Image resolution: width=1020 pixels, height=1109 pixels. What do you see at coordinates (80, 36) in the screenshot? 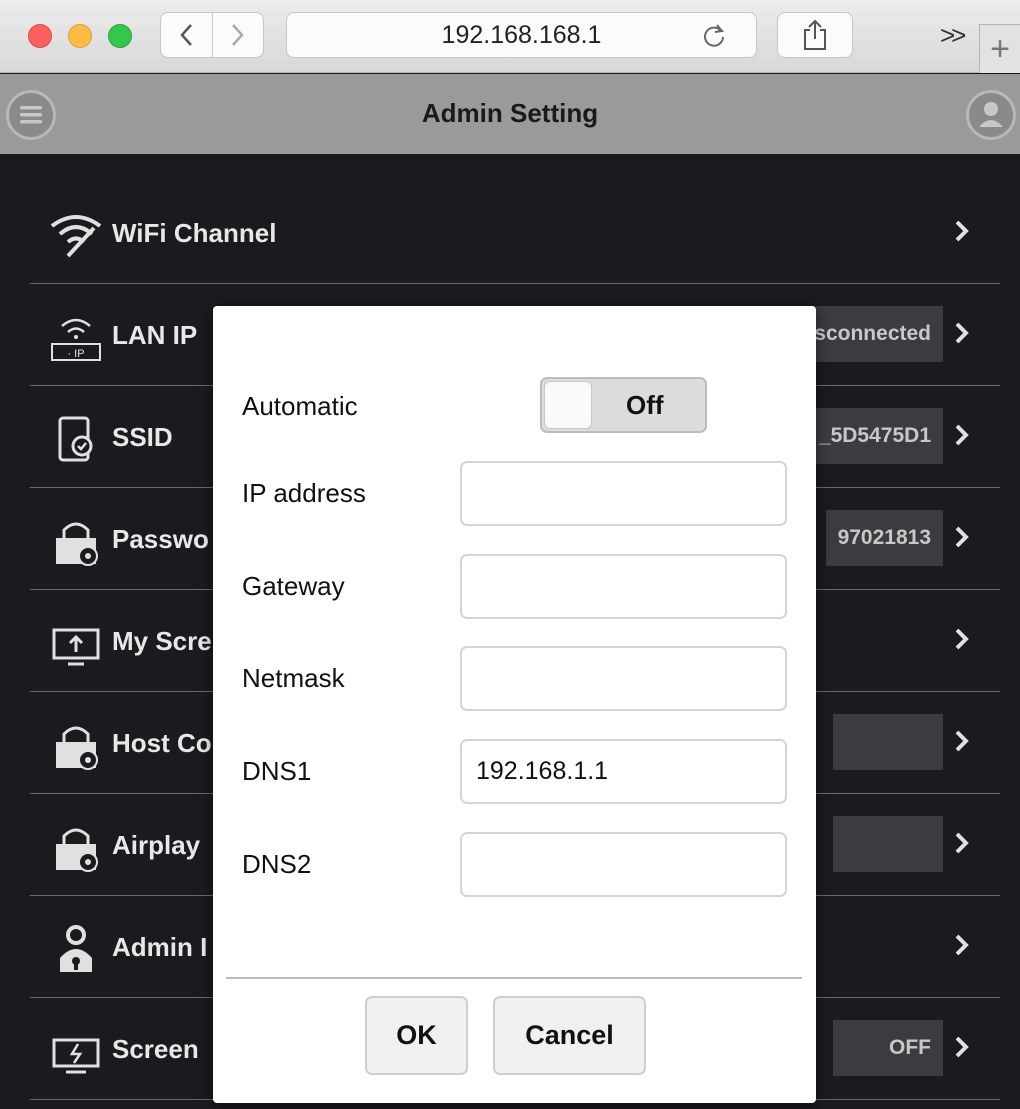
I see `window-minimize-button` at bounding box center [80, 36].